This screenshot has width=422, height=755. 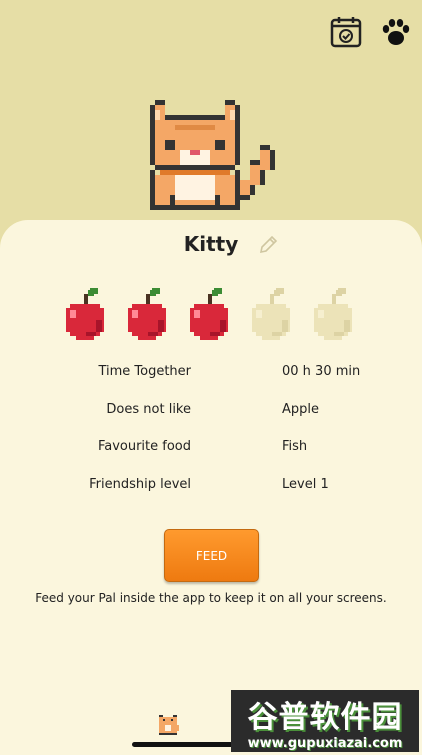 I want to click on top-icons, so click(x=371, y=32).